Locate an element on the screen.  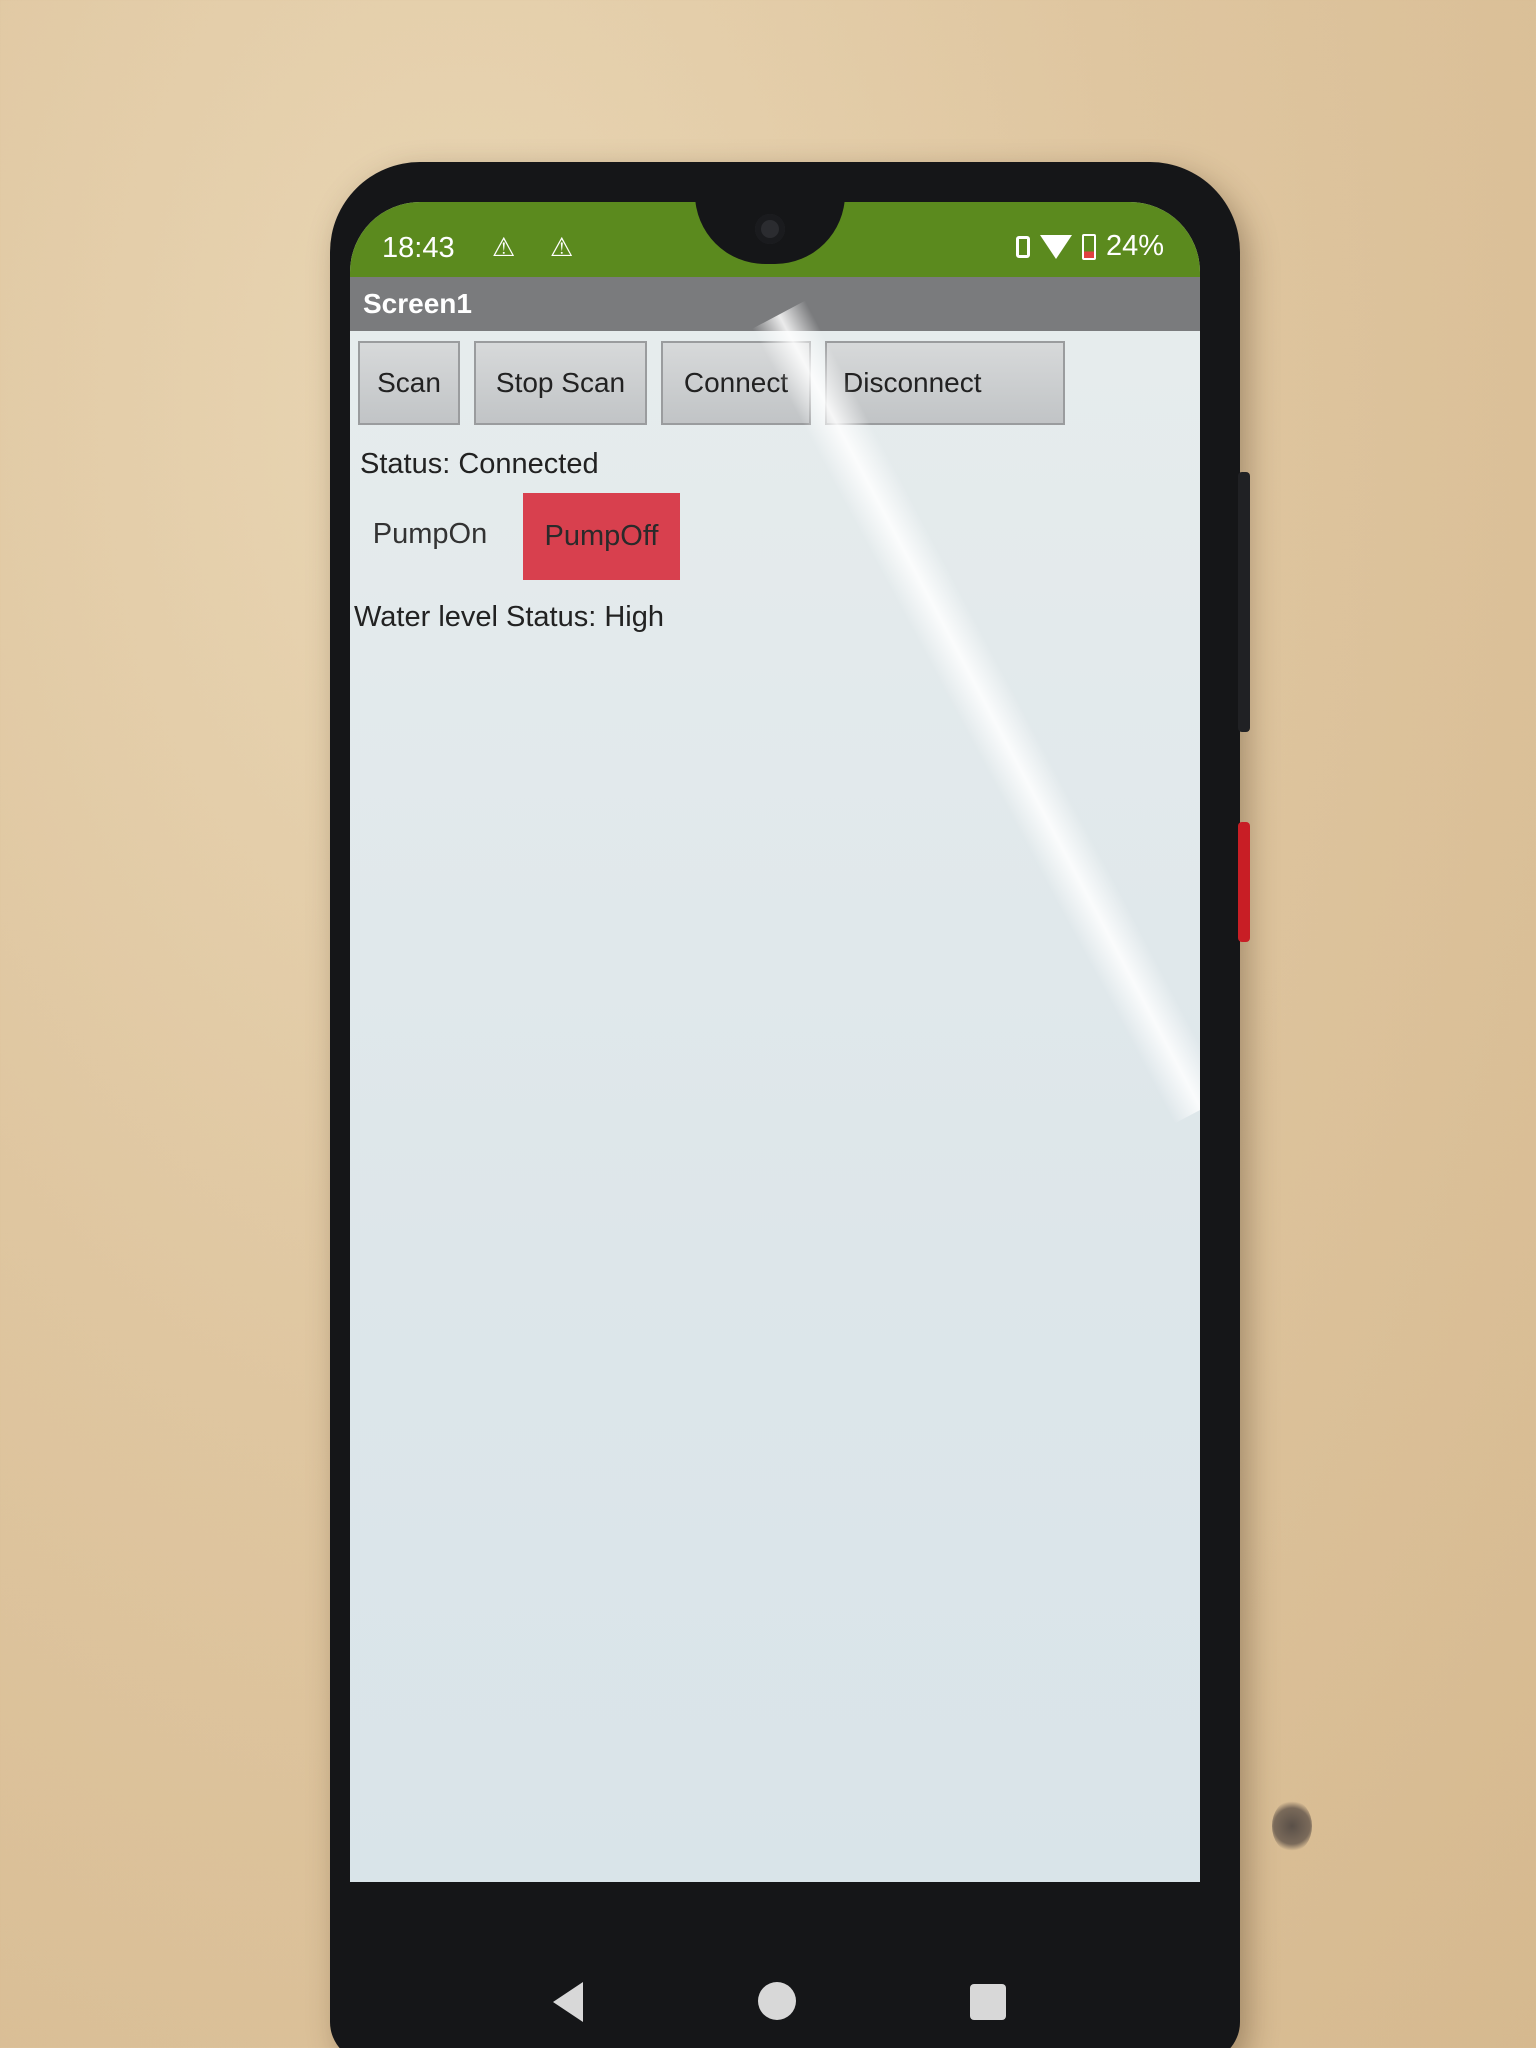
back-icon is located at coordinates (568, 2002).